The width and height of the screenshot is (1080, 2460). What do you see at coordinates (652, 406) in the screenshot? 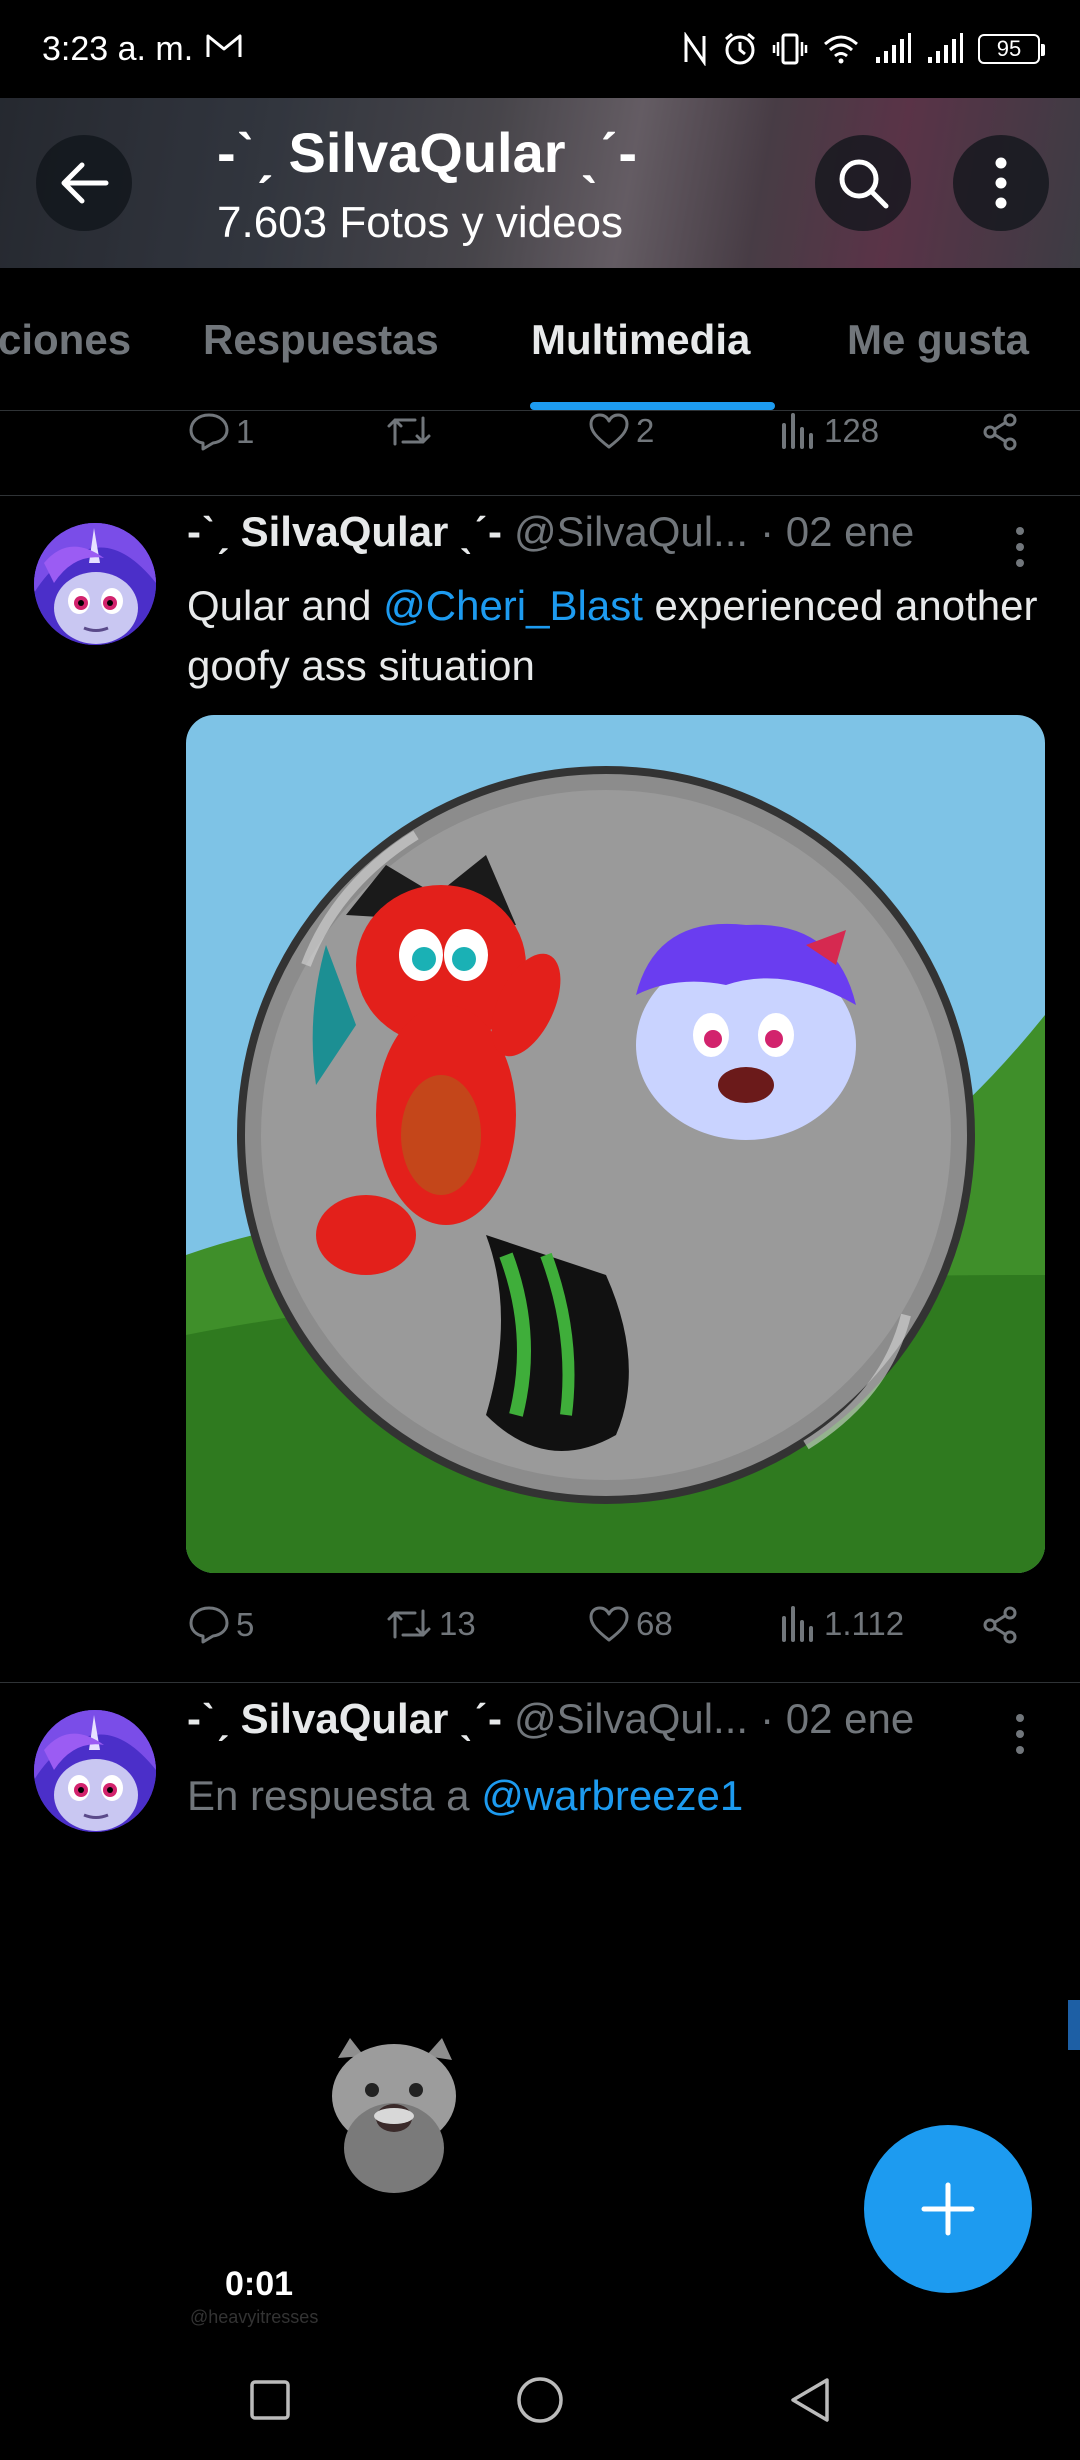
I see `active-tab-indicator` at bounding box center [652, 406].